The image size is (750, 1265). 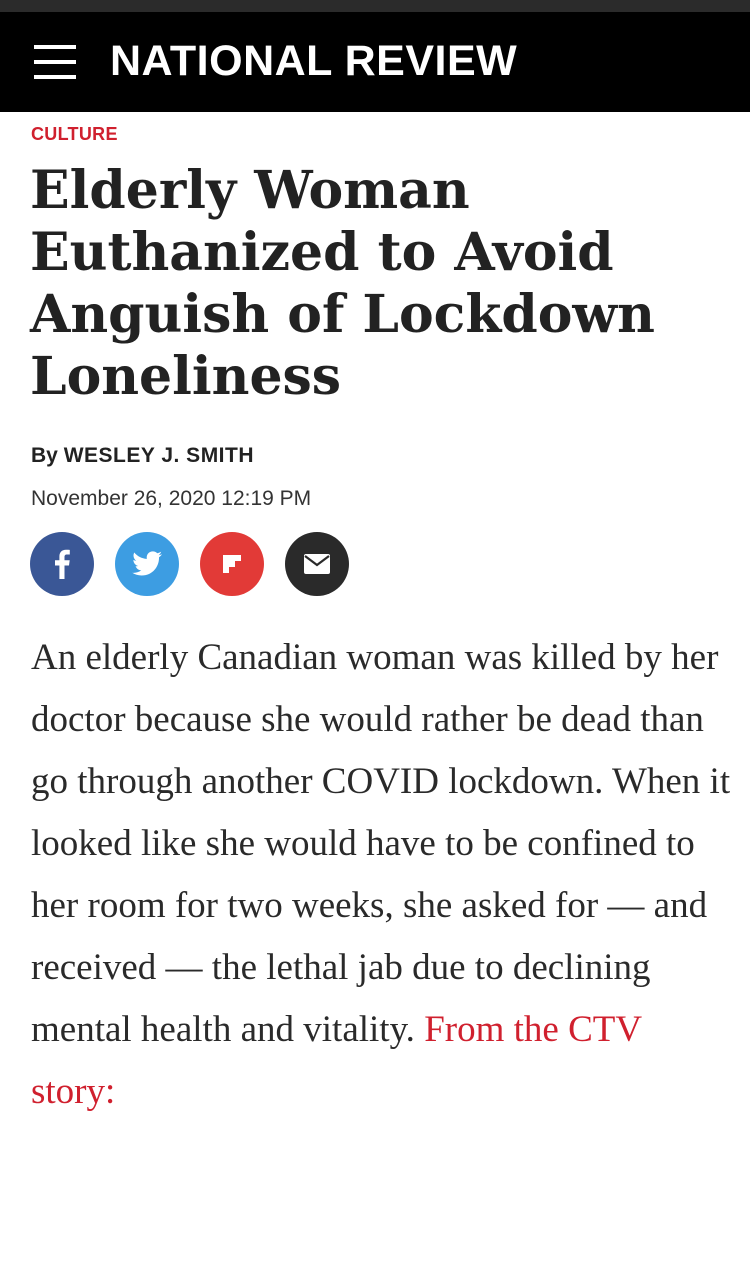 I want to click on facebook-icon, so click(x=62, y=564).